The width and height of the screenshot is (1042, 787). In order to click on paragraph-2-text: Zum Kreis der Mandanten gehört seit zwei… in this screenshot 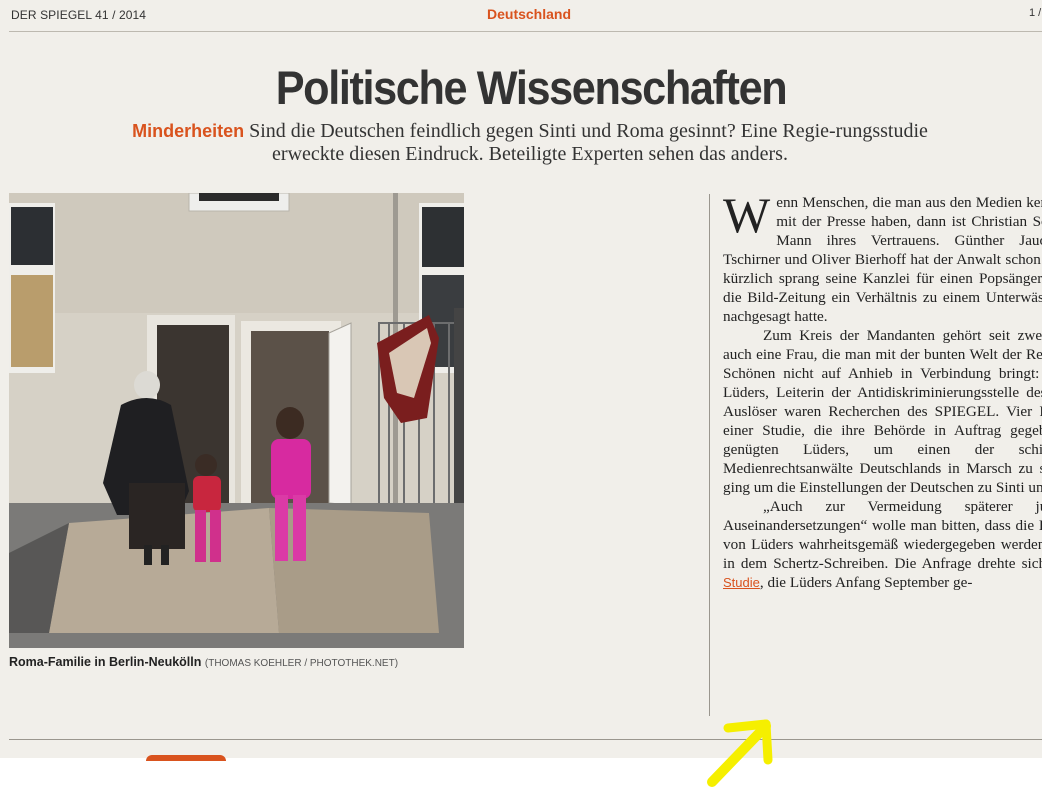, I will do `click(882, 411)`.